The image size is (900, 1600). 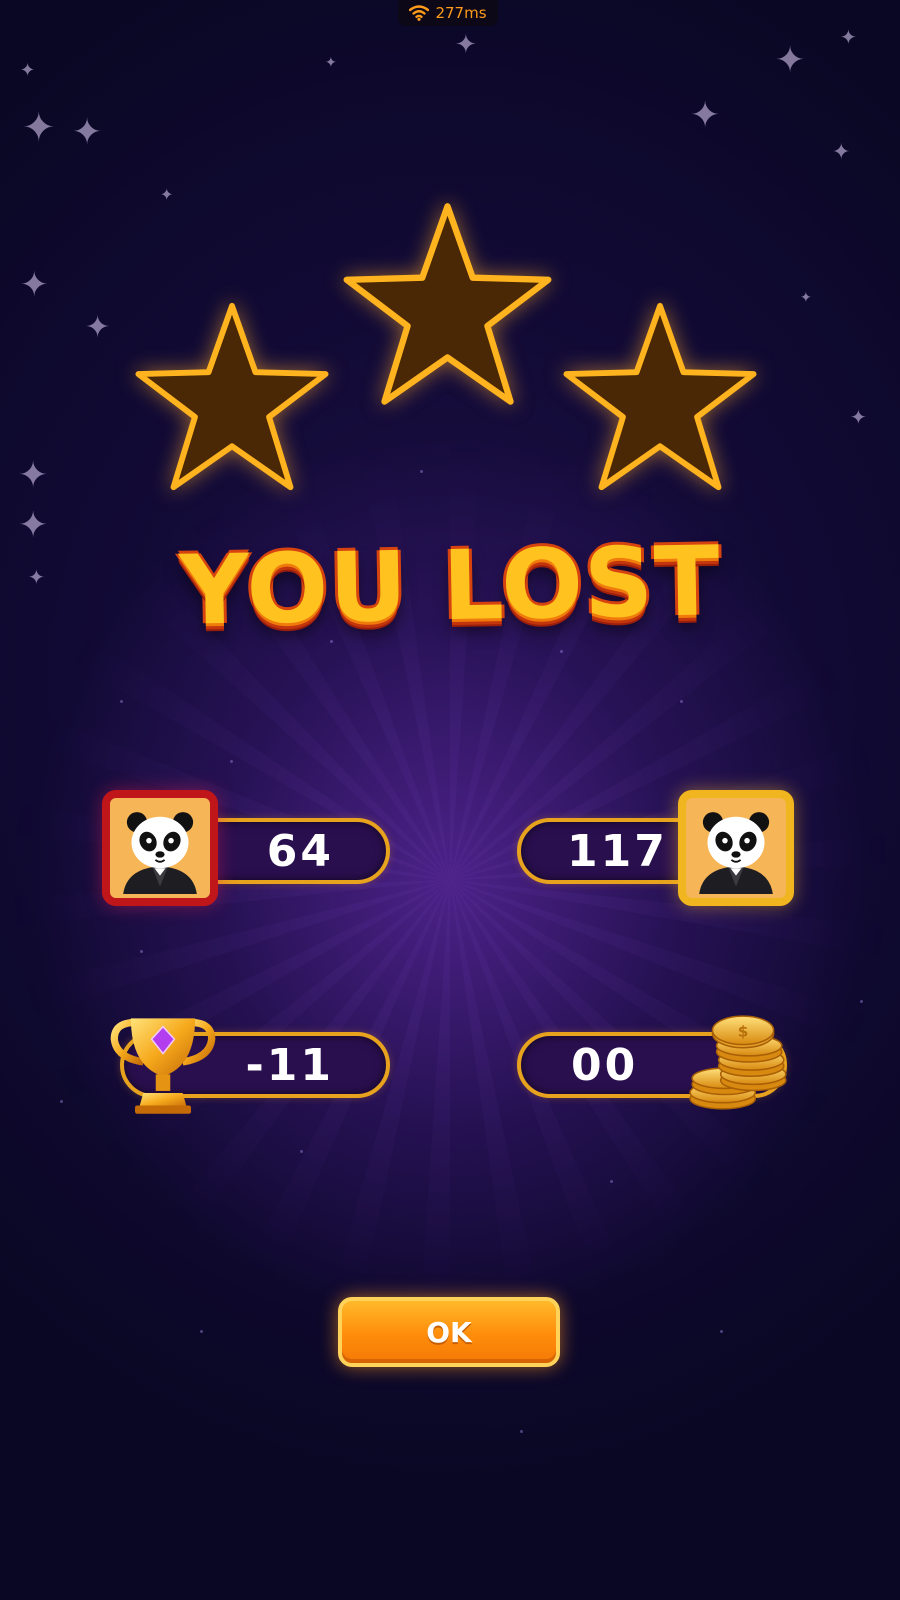 What do you see at coordinates (447, 305) in the screenshot?
I see `star-center` at bounding box center [447, 305].